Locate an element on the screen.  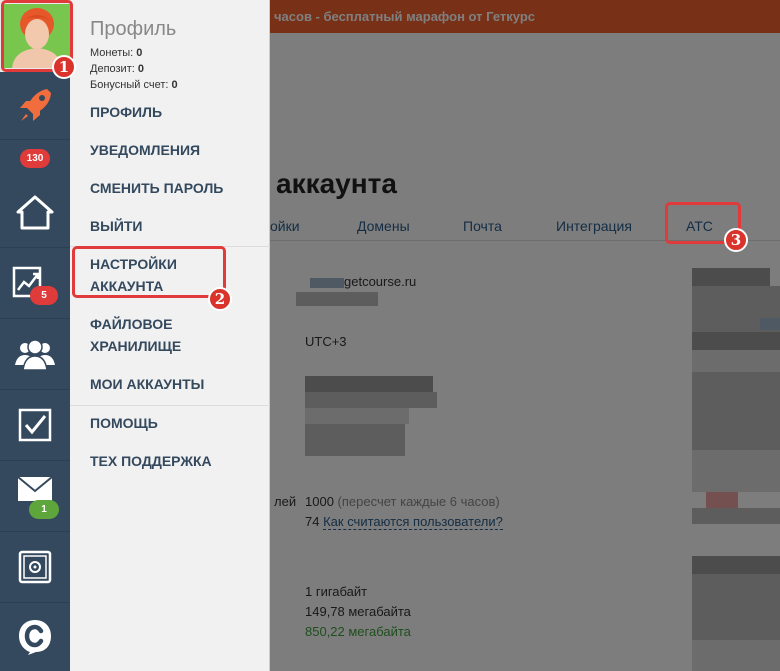
coins-value: 0 is located at coordinates (139, 53).